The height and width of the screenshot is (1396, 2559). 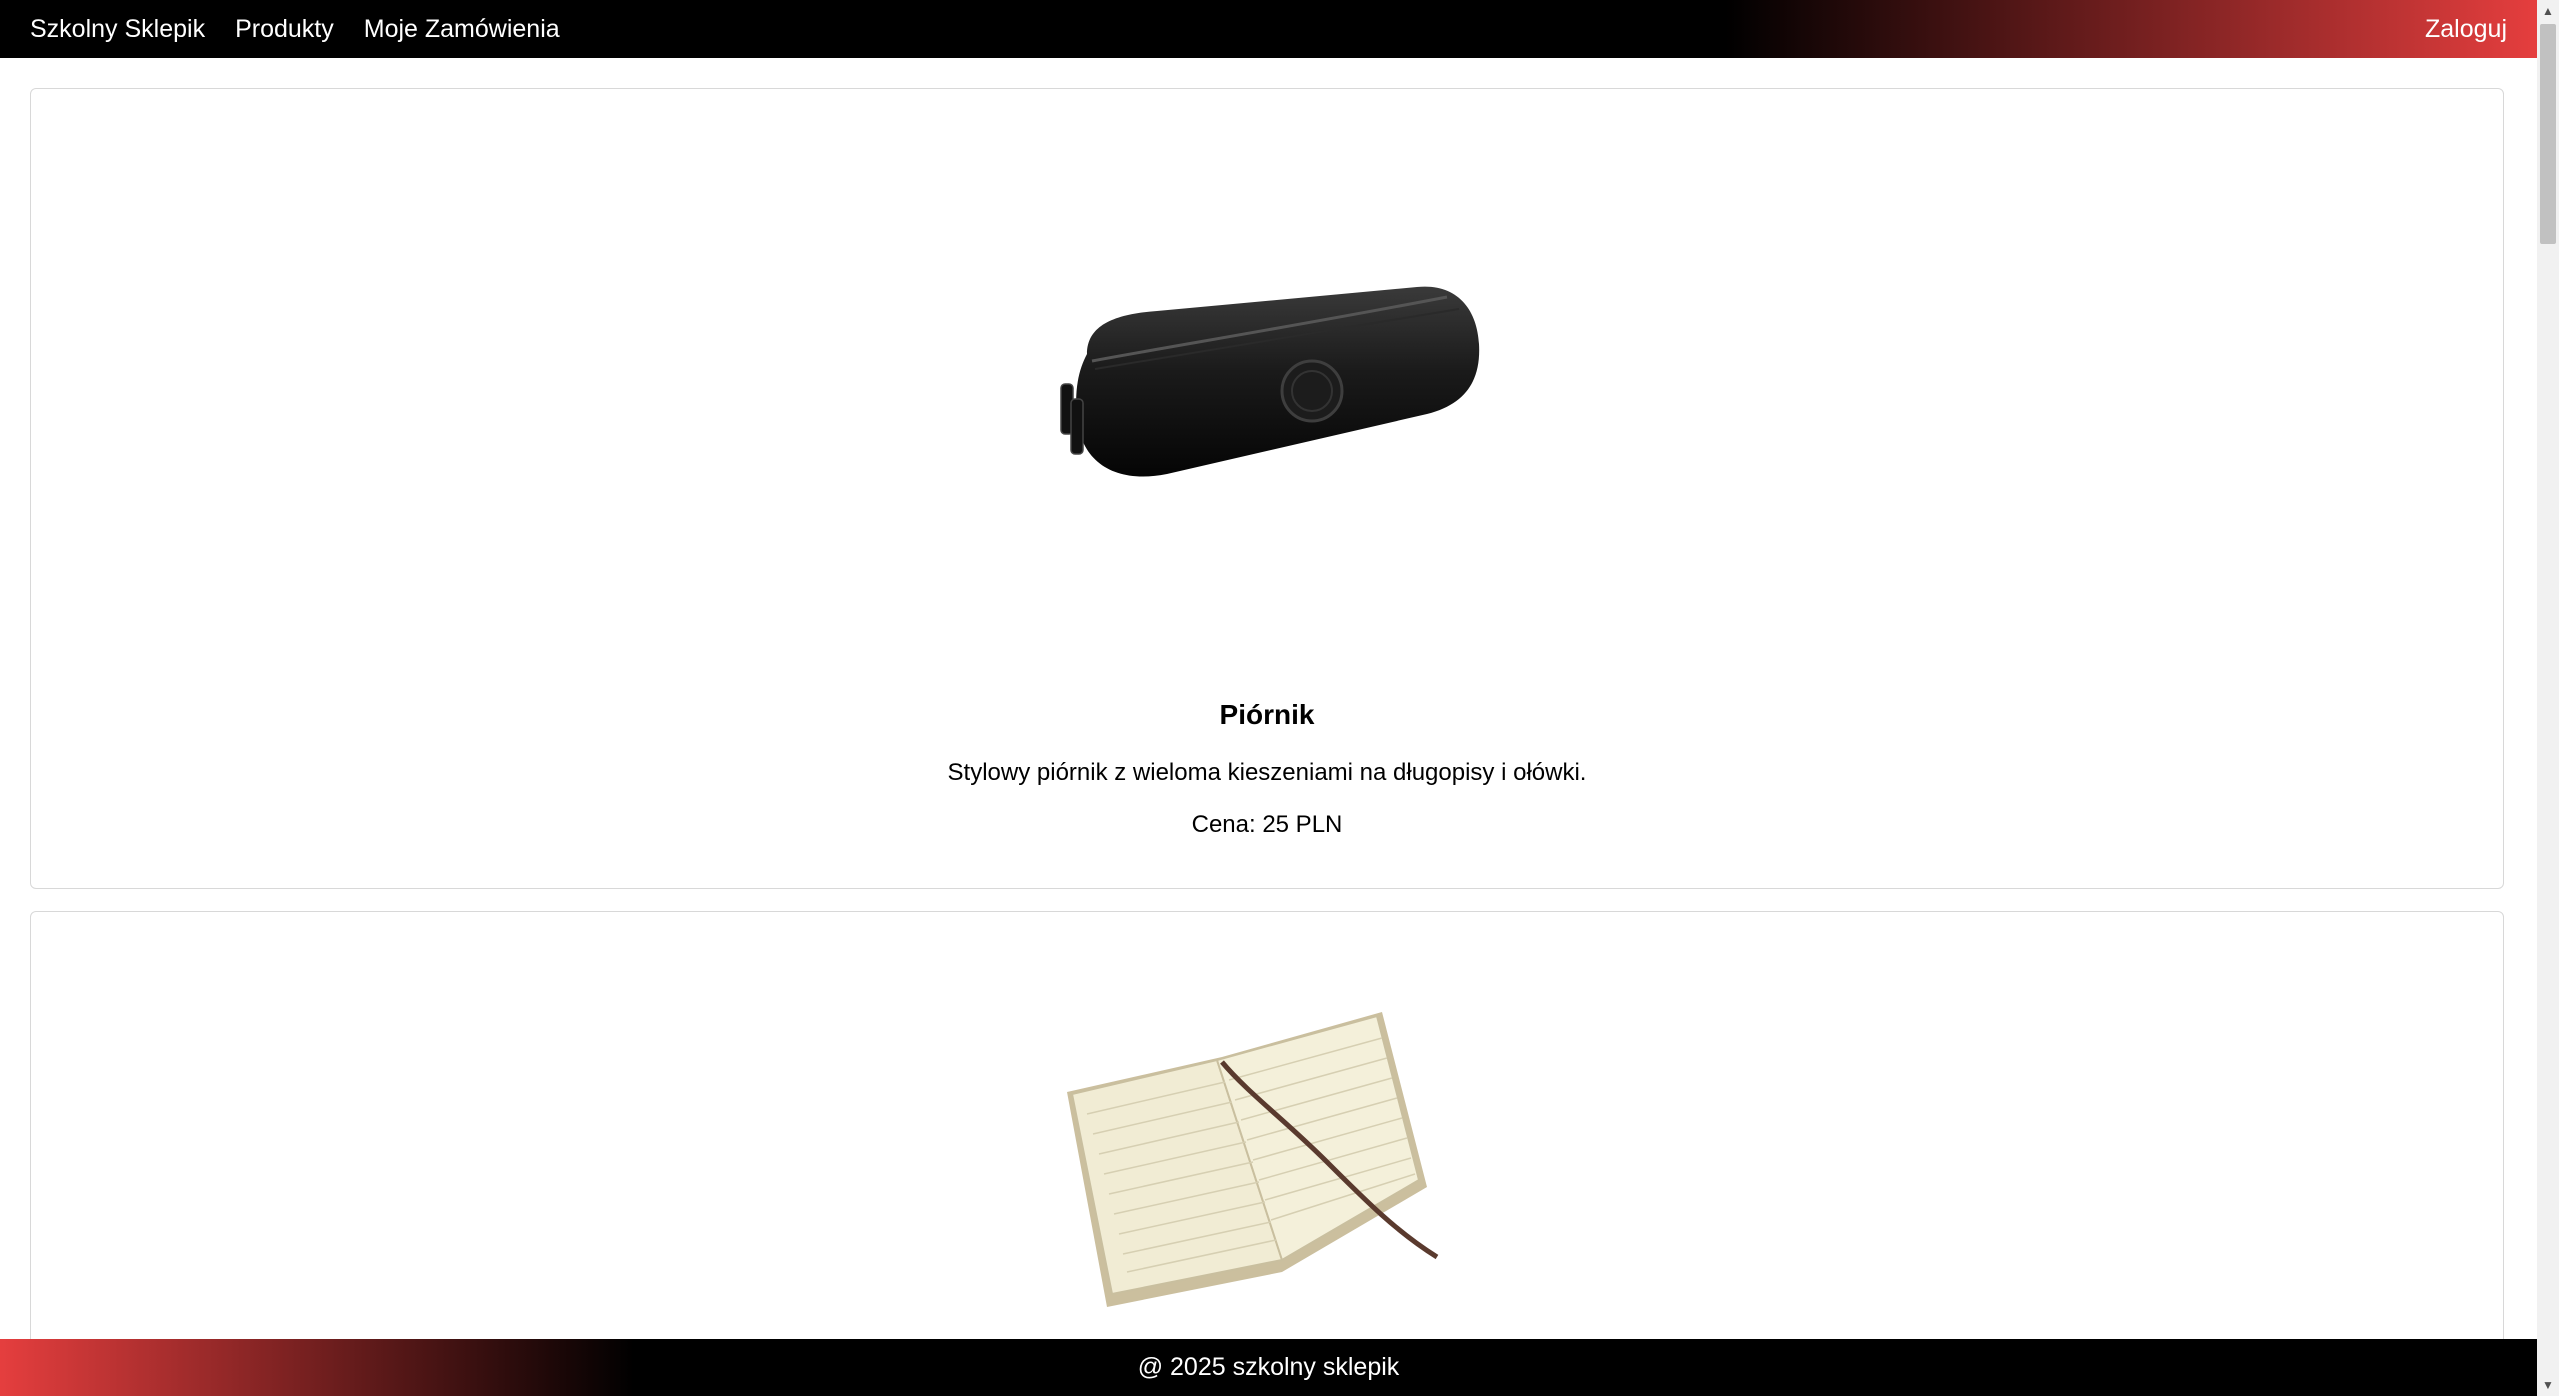 I want to click on nav-link-products: Produkty, so click(x=284, y=29).